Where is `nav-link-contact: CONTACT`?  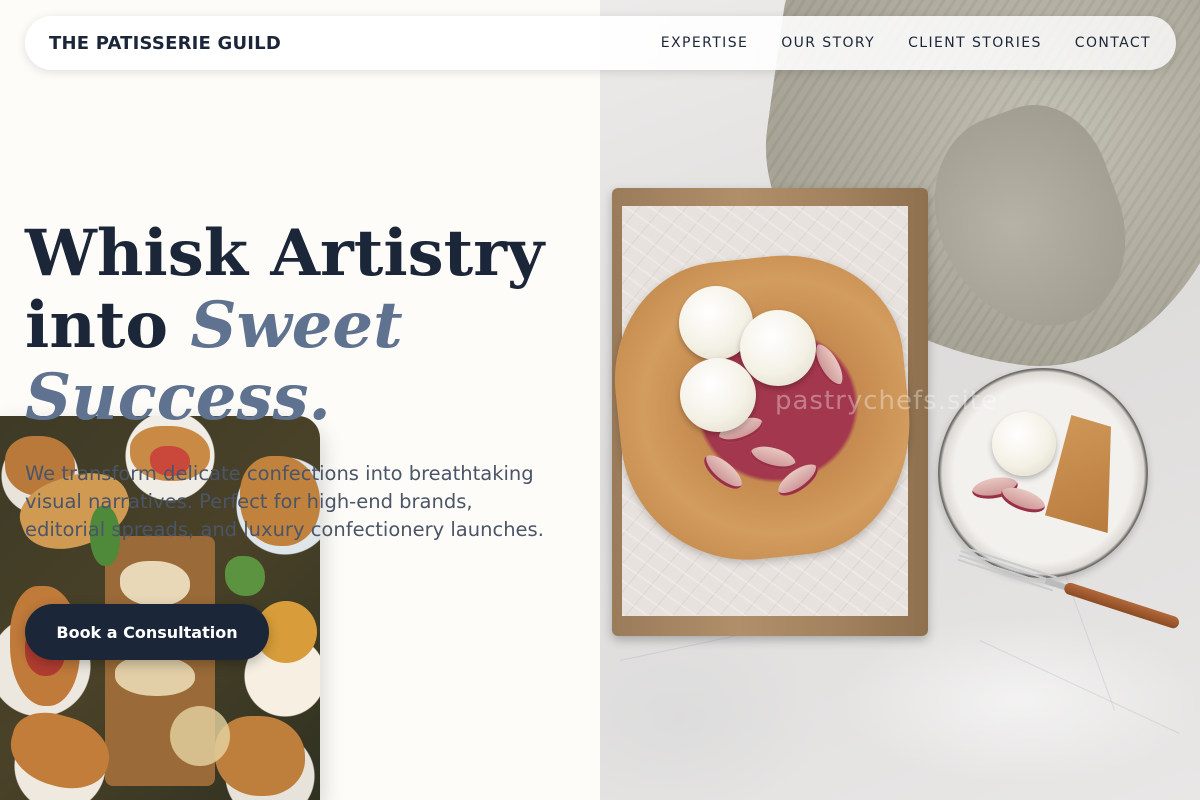
nav-link-contact: CONTACT is located at coordinates (1113, 43).